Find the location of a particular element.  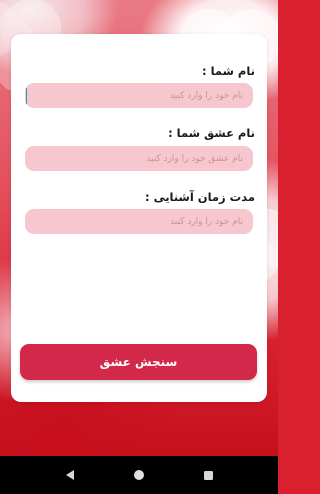

your-name-label: نام شما : is located at coordinates (228, 71).